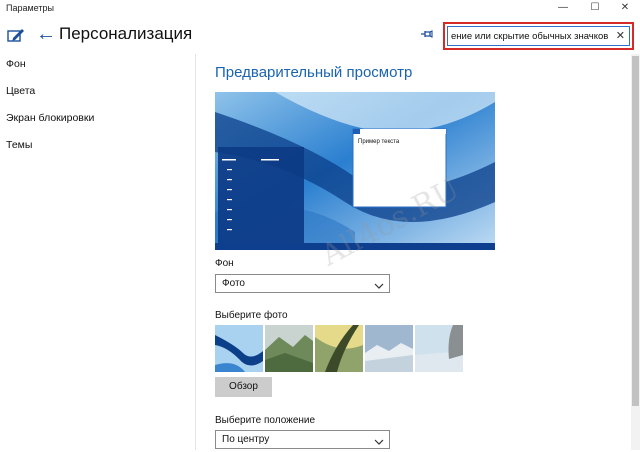 This screenshot has width=640, height=452. I want to click on scrollbar-thumb, so click(635, 231).